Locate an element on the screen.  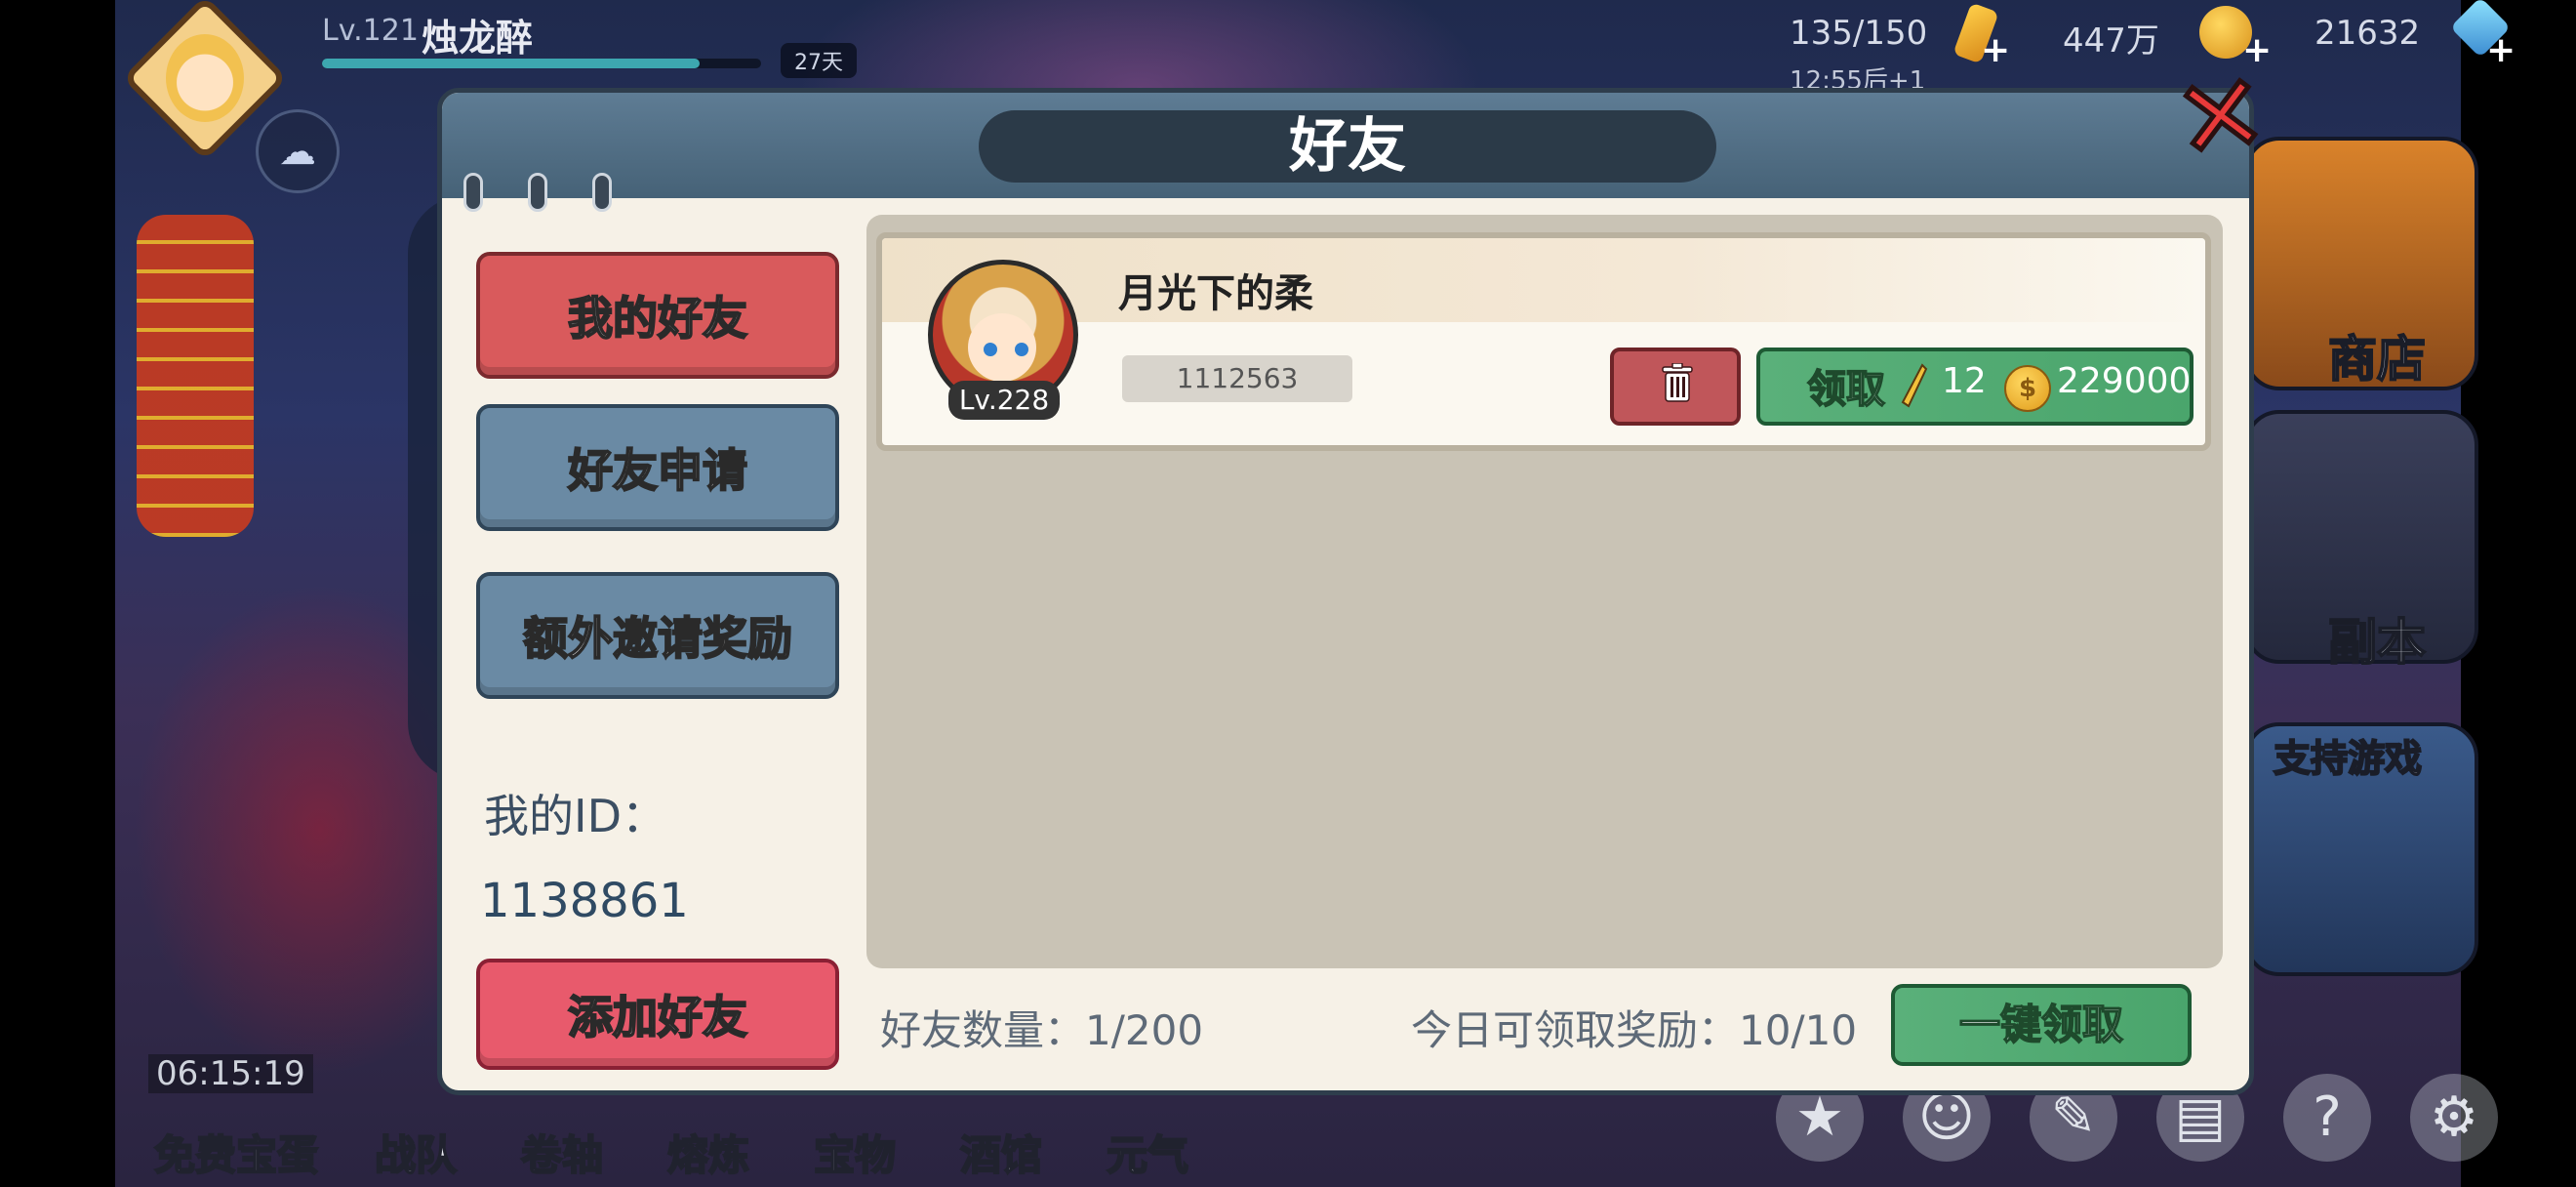
gold-coin-icon: $ is located at coordinates (2028, 388).